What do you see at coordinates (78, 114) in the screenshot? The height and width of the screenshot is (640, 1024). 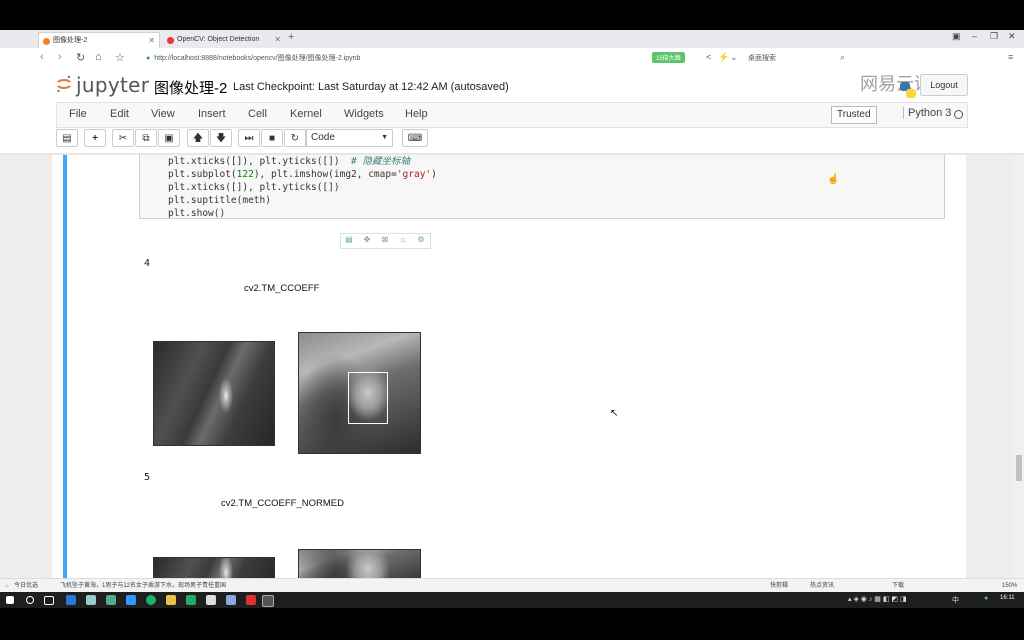 I see `menu-file: File` at bounding box center [78, 114].